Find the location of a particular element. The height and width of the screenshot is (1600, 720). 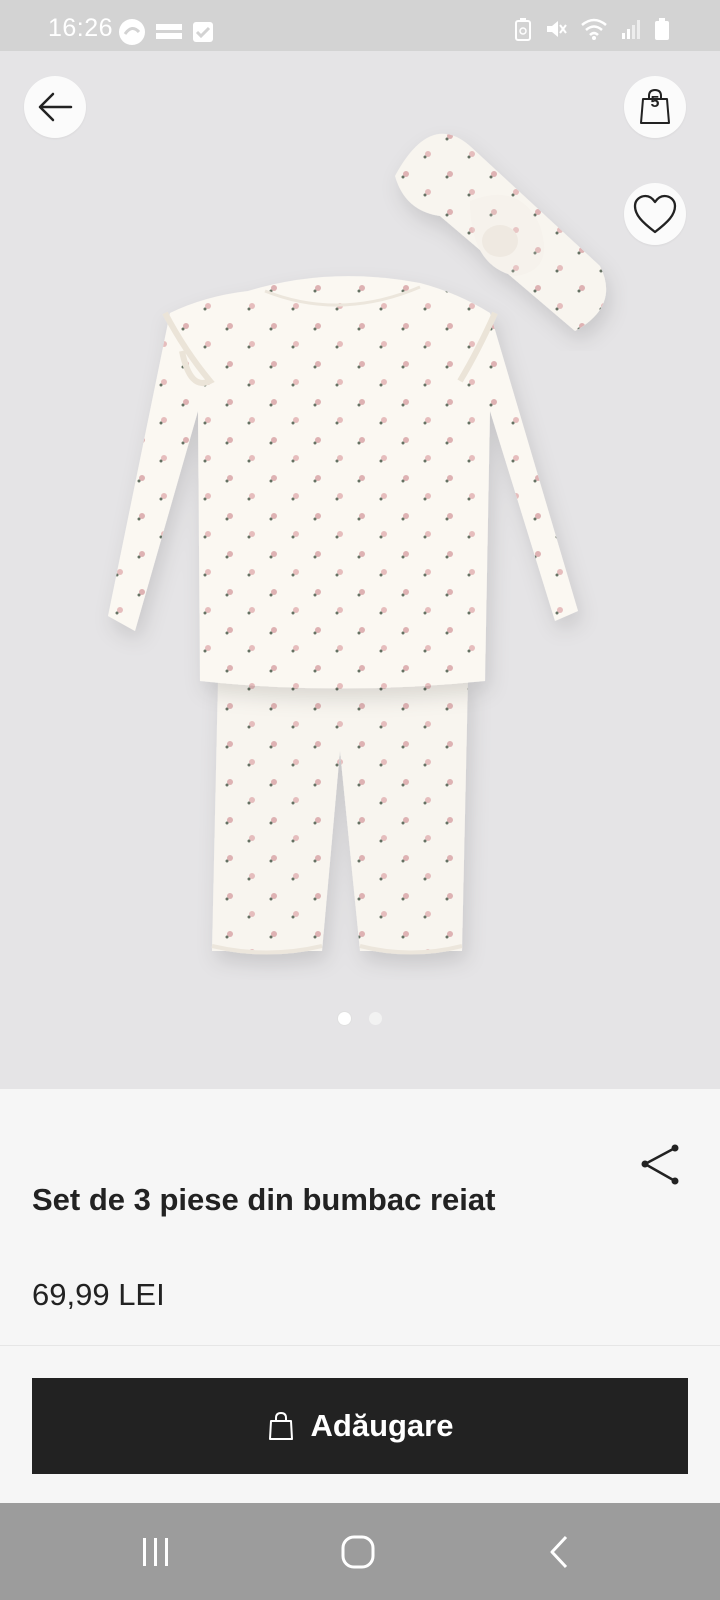

add-to-cart-button: Adăugare is located at coordinates (360, 1426).